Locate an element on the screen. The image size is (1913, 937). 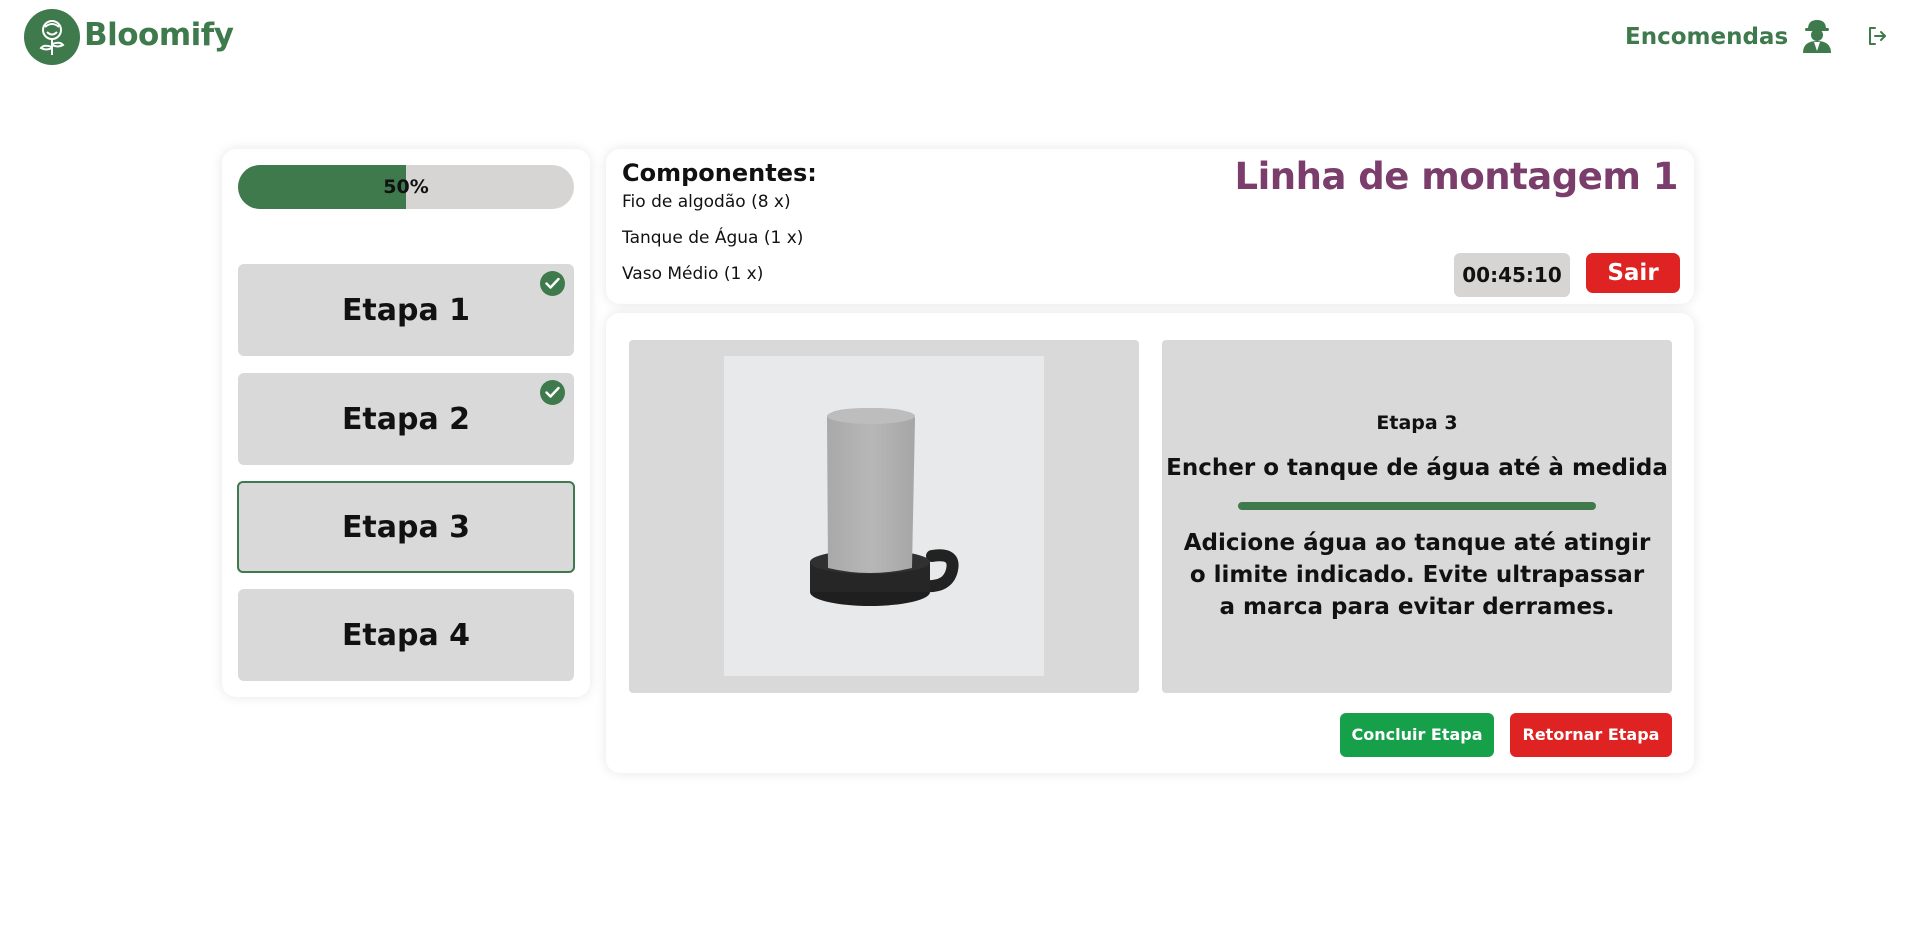
divider is located at coordinates (1417, 506).